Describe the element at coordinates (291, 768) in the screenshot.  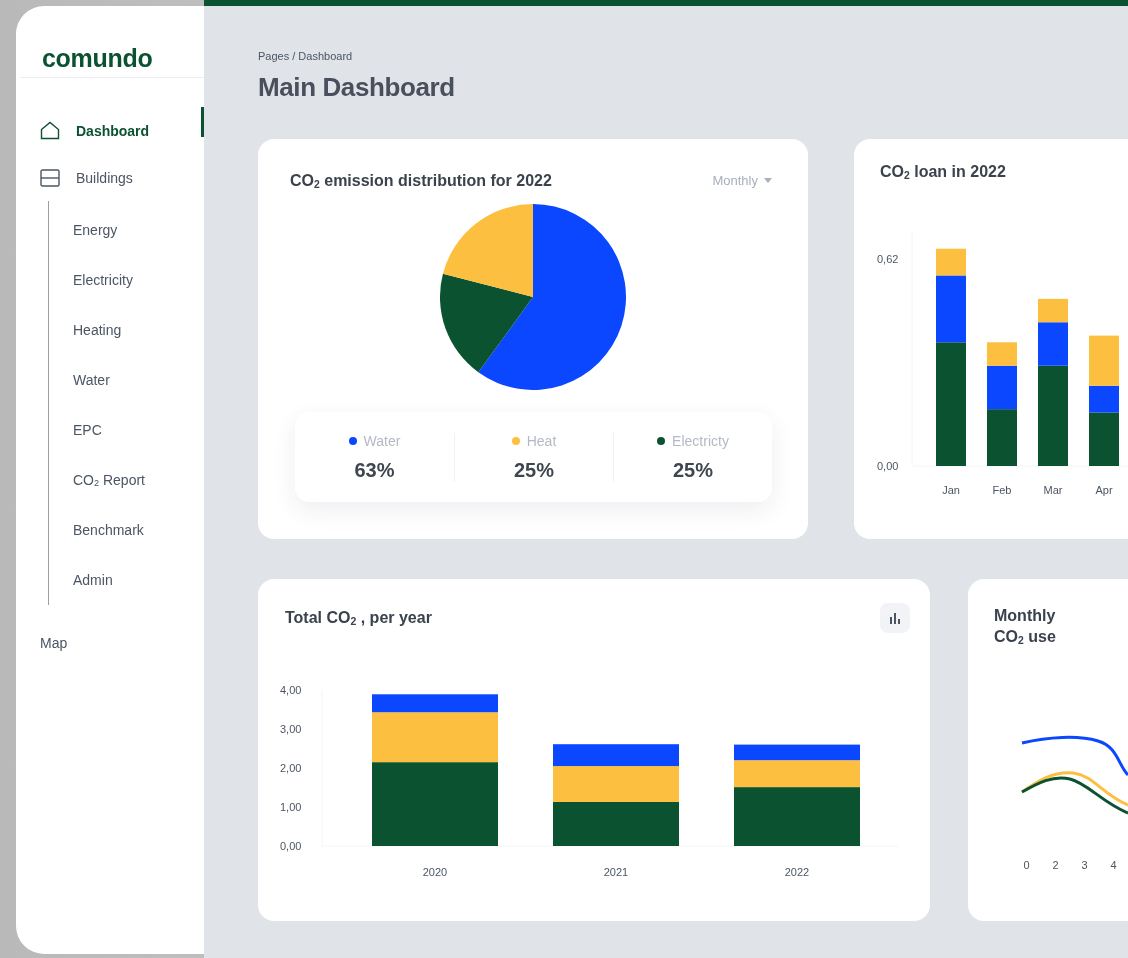
I see `axis-label: 2,00` at that location.